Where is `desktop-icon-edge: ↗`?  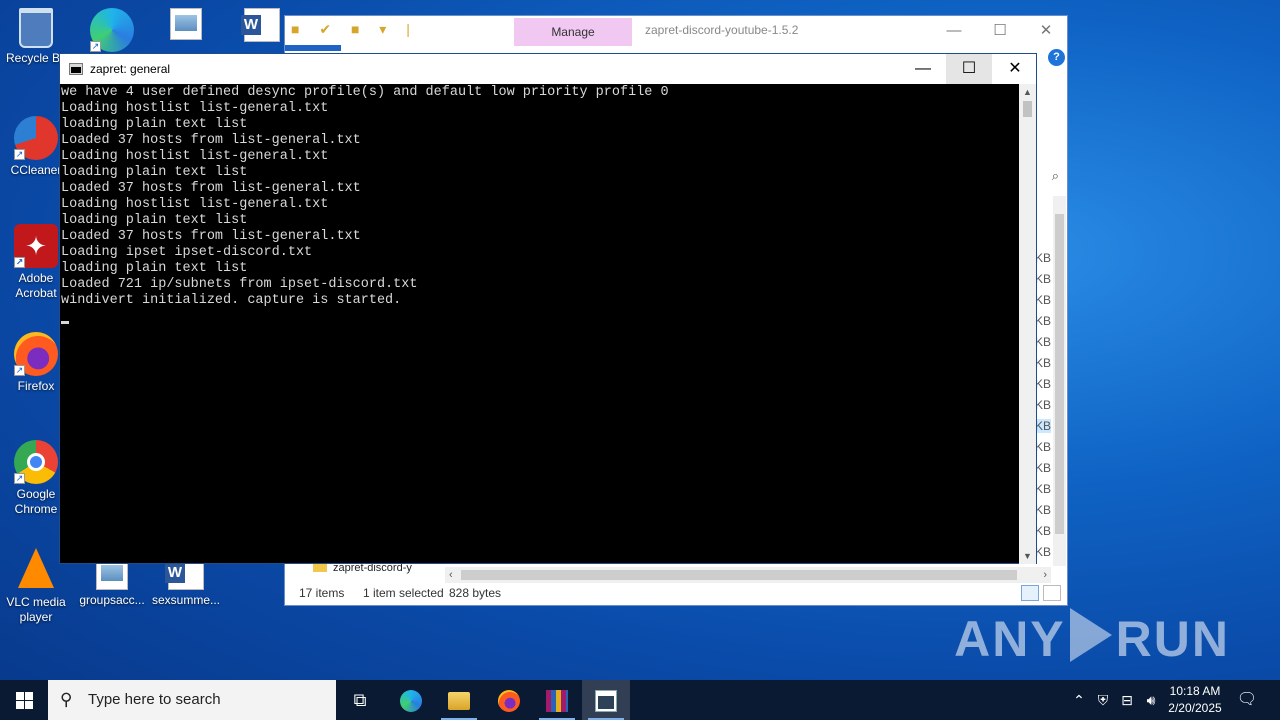
desktop-icon-edge: ↗ is located at coordinates (112, 31).